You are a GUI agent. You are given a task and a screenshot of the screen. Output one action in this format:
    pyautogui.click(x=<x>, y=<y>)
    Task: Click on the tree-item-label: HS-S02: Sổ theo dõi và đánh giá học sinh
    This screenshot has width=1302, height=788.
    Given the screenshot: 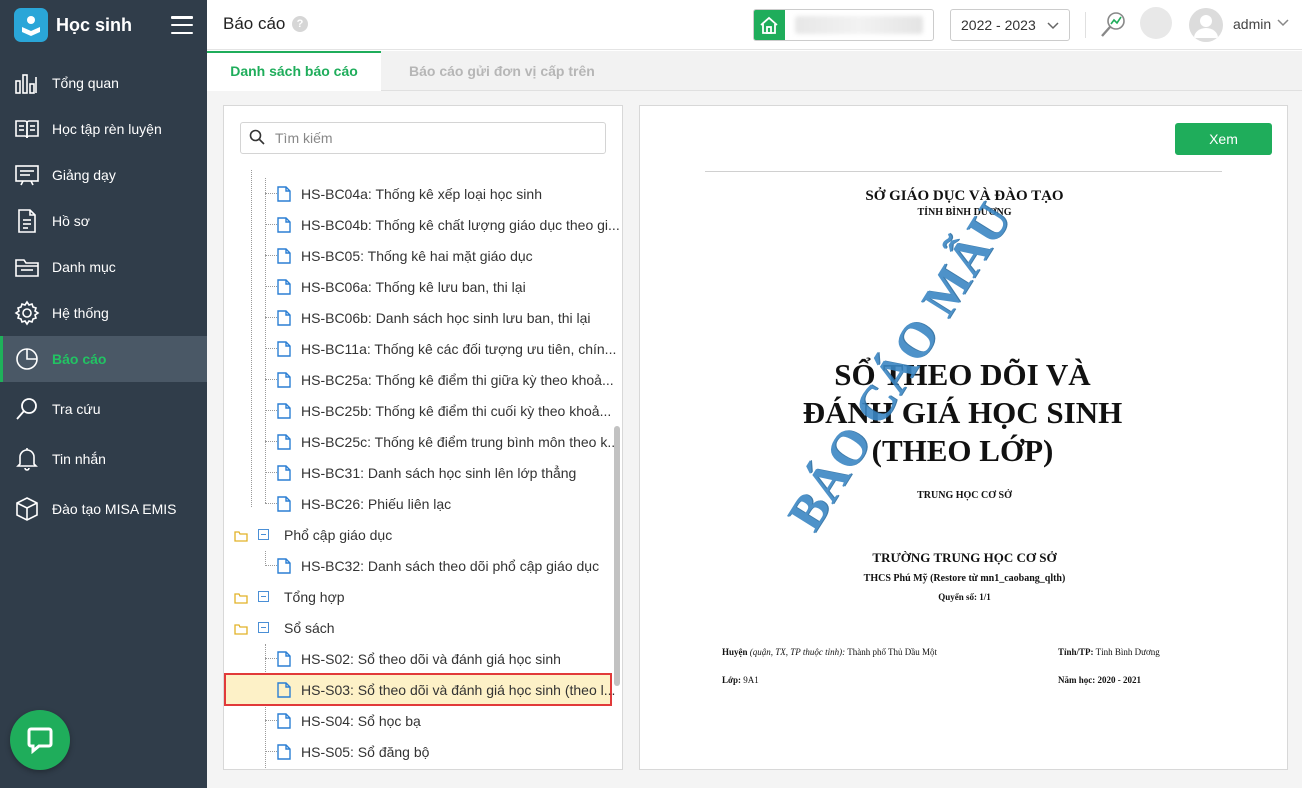 What is the action you would take?
    pyautogui.click(x=431, y=658)
    